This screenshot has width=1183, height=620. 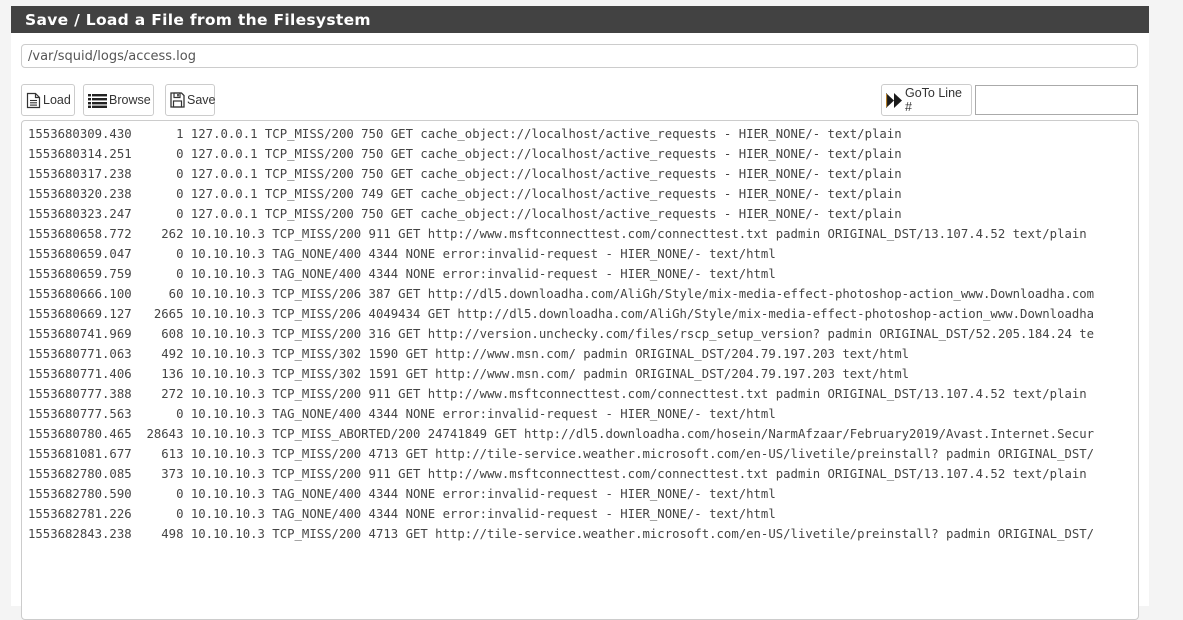 I want to click on goto-line-input, so click(x=1056, y=100).